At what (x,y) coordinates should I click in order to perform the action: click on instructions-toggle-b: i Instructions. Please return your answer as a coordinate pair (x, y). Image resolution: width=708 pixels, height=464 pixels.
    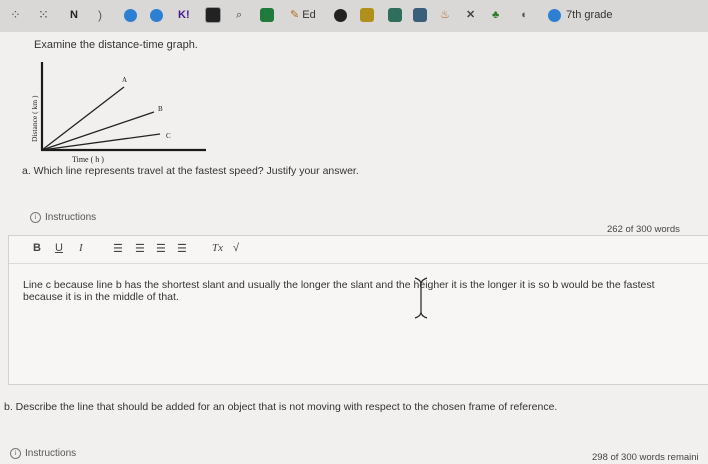
    Looking at the image, I should click on (43, 453).